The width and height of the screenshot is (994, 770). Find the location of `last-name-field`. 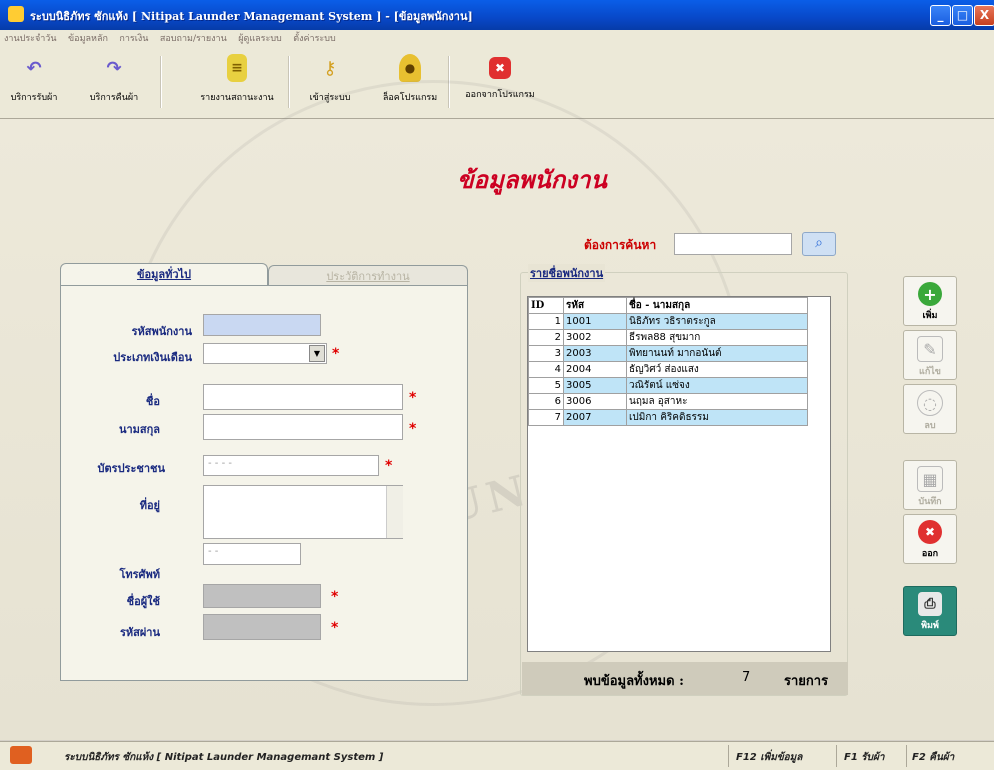

last-name-field is located at coordinates (303, 427).